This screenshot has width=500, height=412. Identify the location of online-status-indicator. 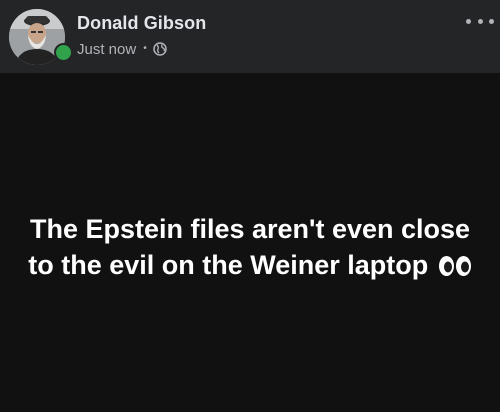
(63, 52).